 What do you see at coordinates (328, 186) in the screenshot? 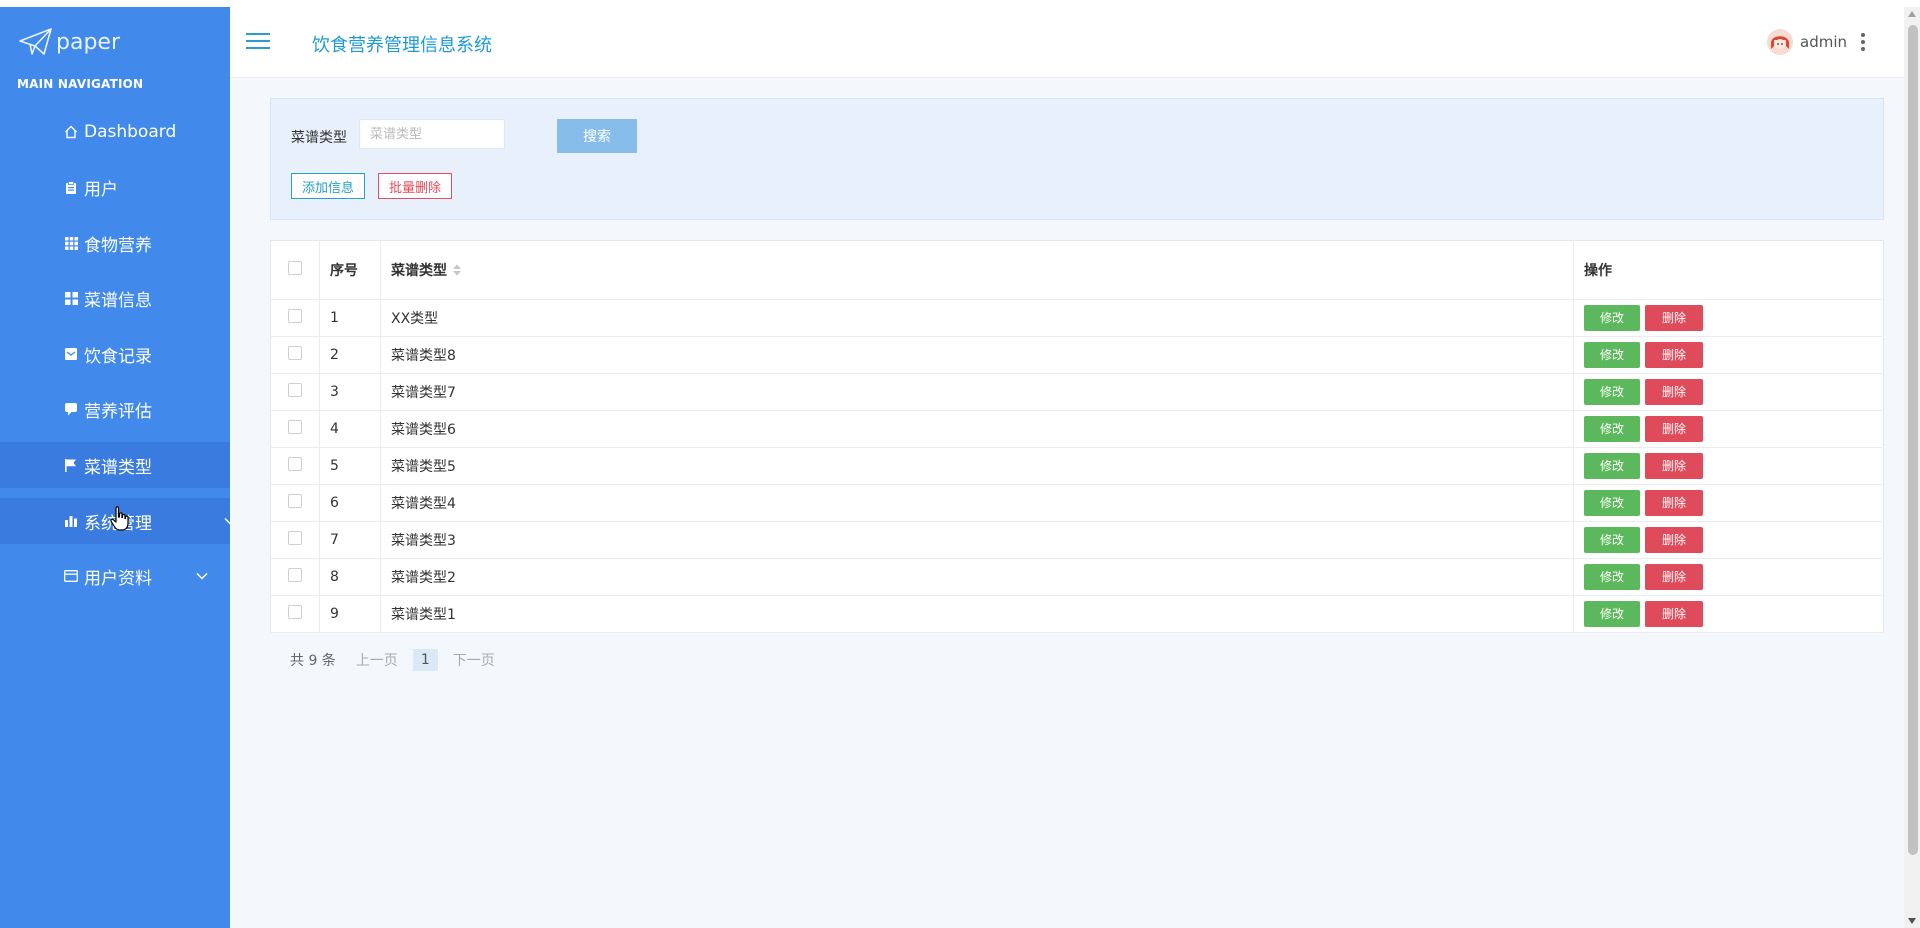
I see `add-info-button: 添加信息` at bounding box center [328, 186].